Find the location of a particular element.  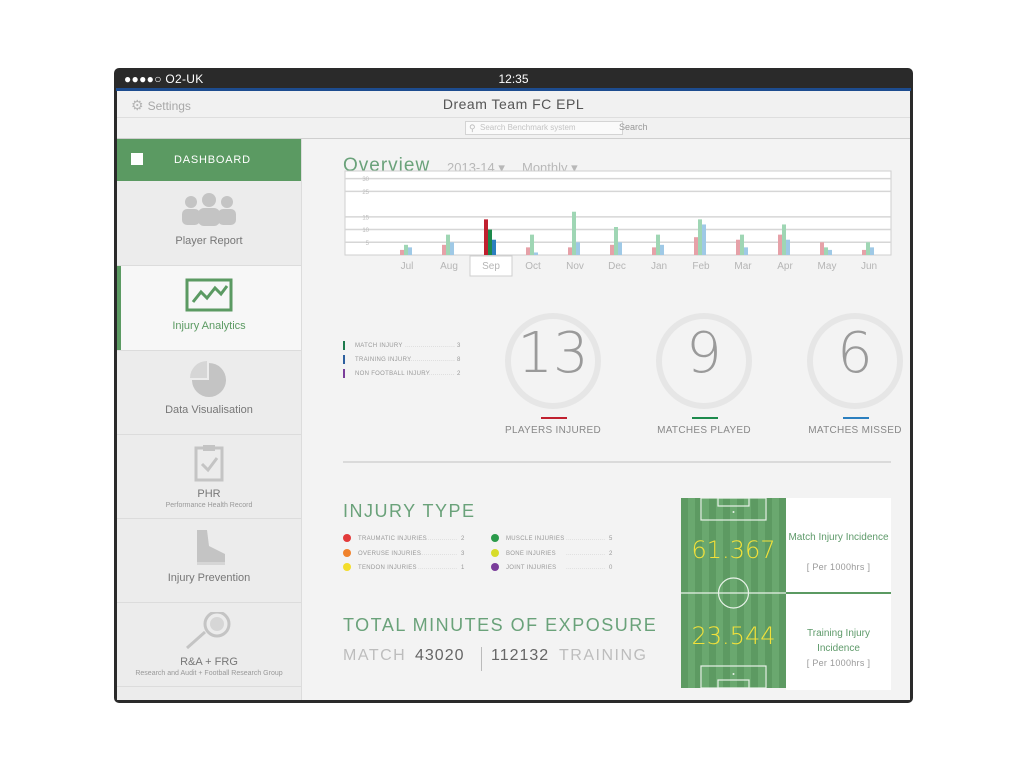

top-bar: ⚙ Settings Dream Team FC EPL is located at coordinates (513, 104).